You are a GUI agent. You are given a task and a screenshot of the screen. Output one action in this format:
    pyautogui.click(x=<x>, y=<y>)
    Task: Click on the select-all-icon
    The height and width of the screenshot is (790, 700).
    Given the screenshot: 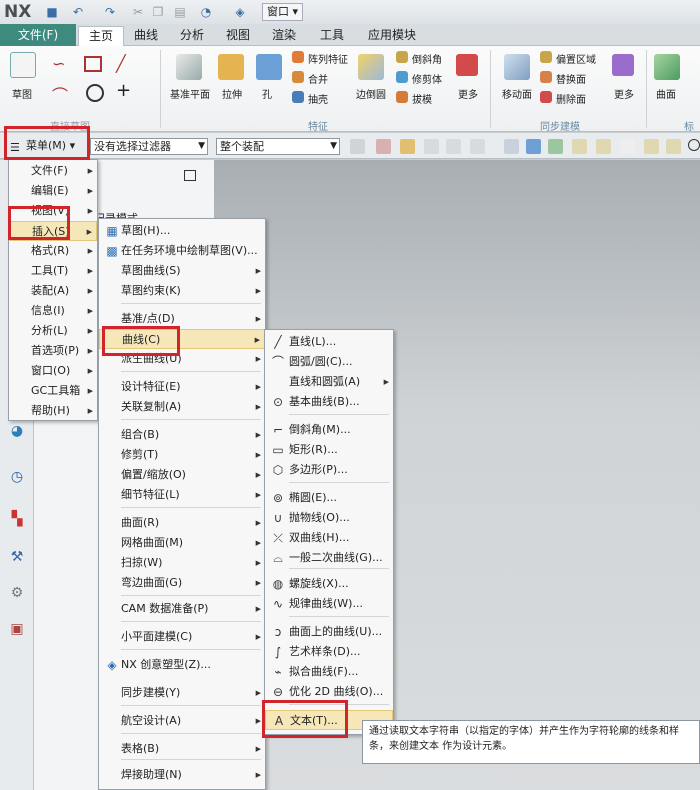 What is the action you would take?
    pyautogui.click(x=357, y=146)
    